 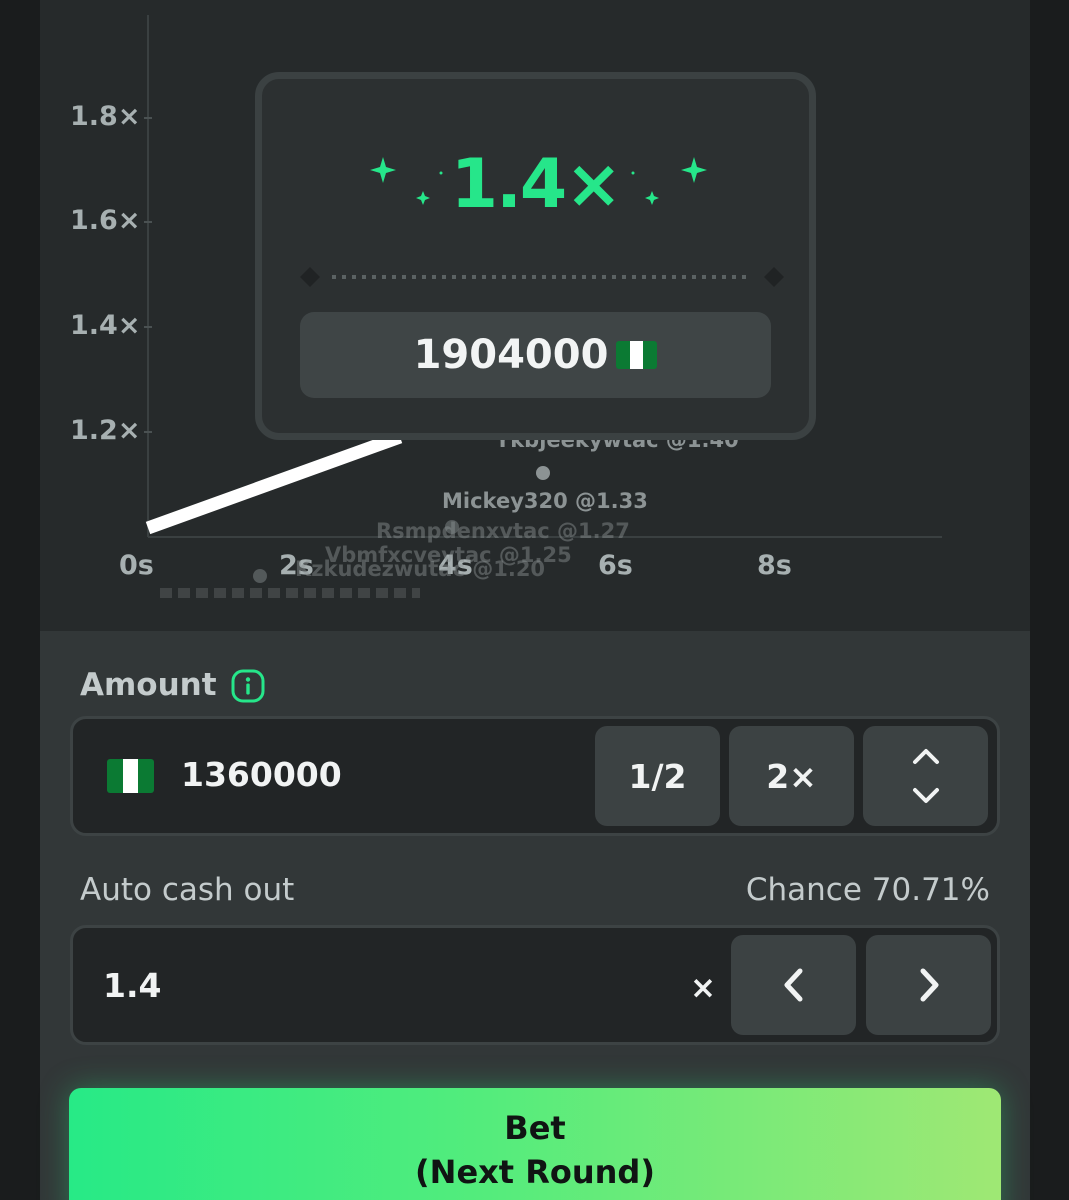 I want to click on x-tick-label: 6s, so click(x=615, y=565).